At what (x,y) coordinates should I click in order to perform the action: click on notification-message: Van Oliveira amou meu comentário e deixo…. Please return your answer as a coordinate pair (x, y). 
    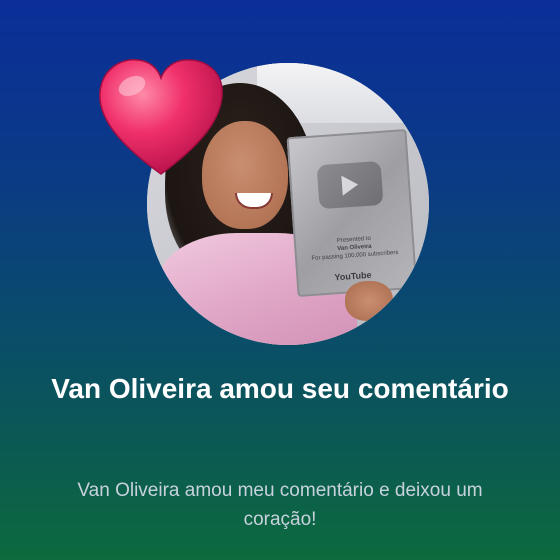
    Looking at the image, I should click on (280, 505).